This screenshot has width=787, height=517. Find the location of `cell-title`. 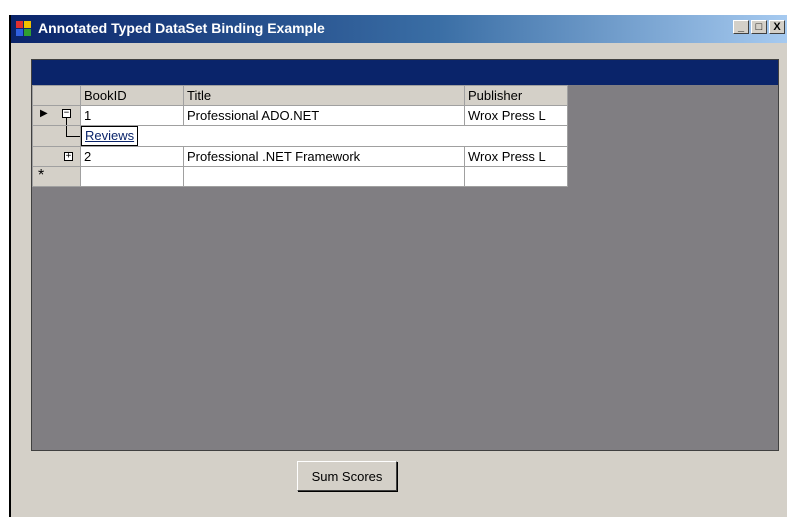

cell-title is located at coordinates (324, 176).